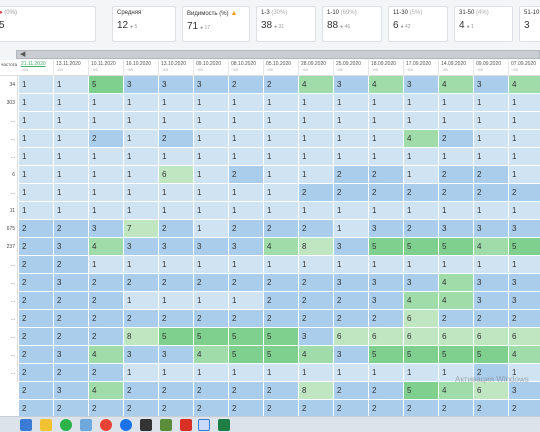 This screenshot has height=432, width=540. Describe the element at coordinates (177, 63) in the screenshot. I see `date-label: 13.10.2020` at that location.